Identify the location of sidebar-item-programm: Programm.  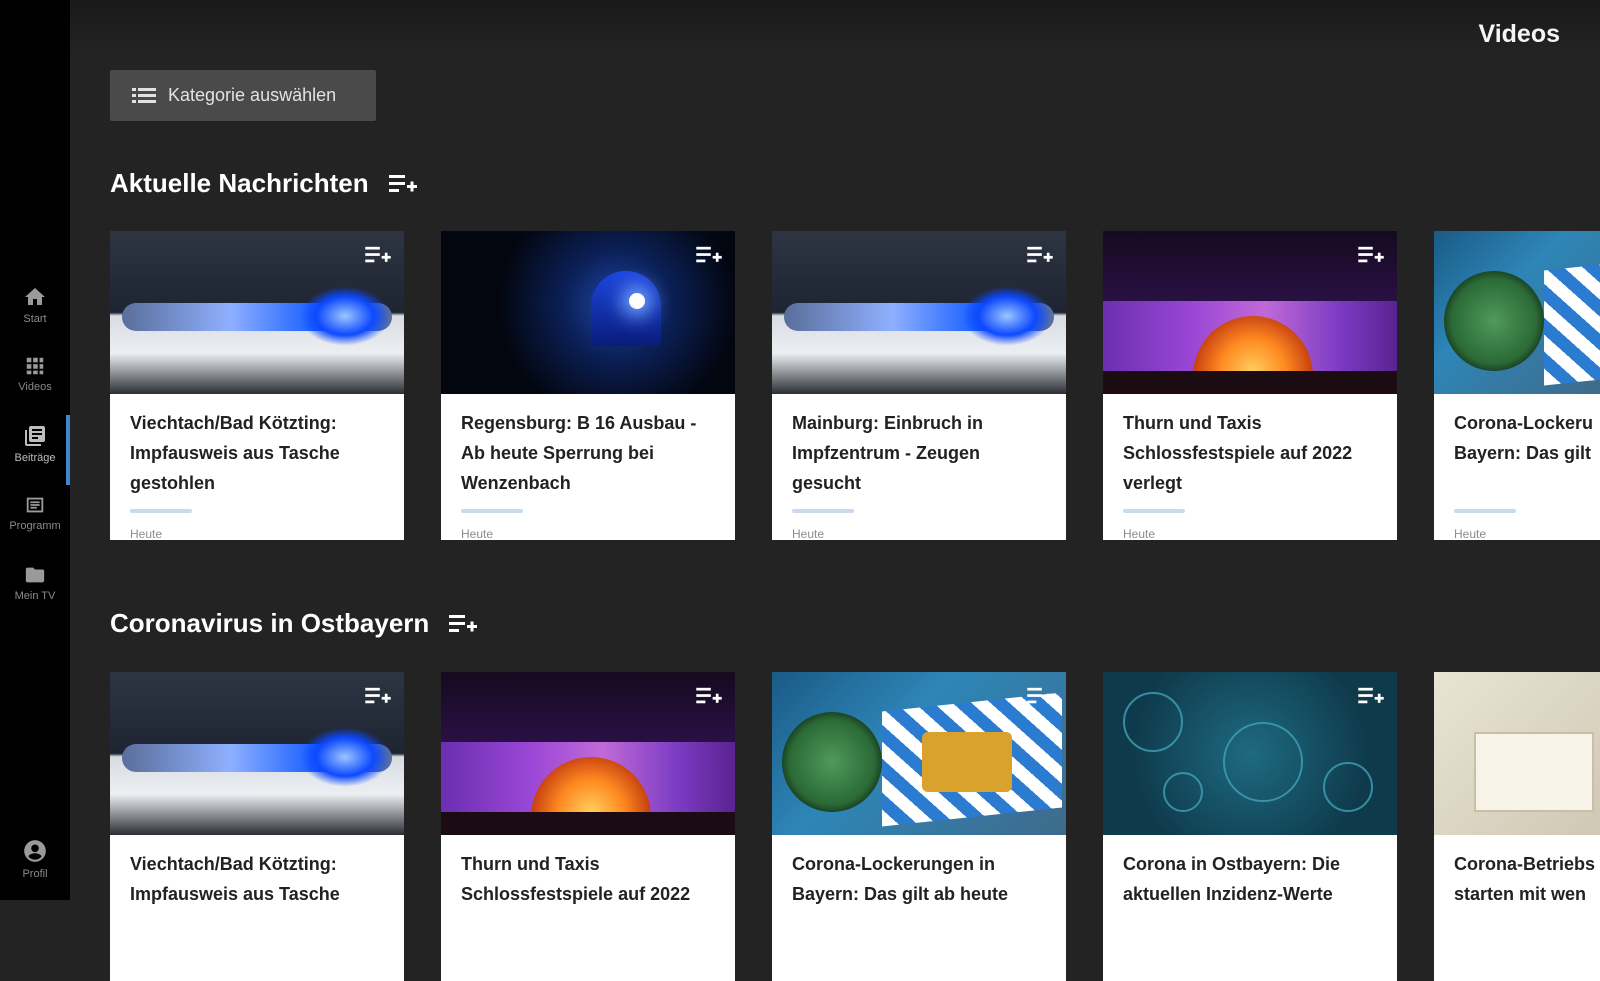
(35, 513).